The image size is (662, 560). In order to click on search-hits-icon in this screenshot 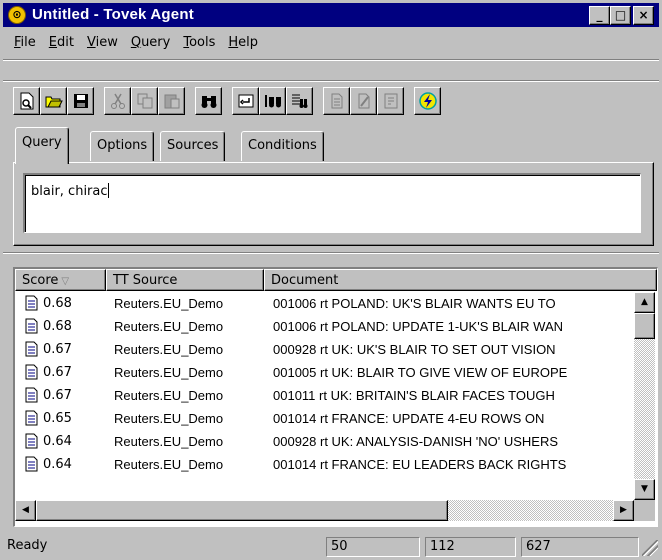, I will do `click(272, 101)`.